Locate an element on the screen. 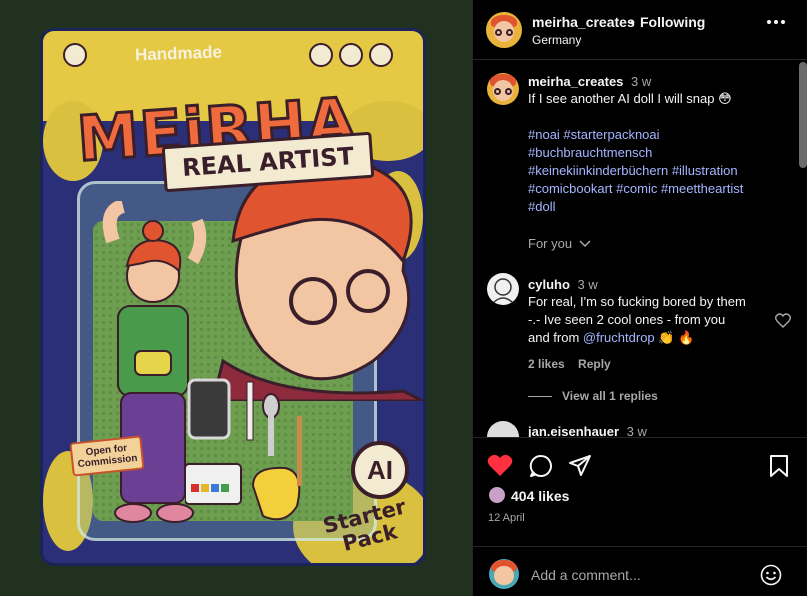 Image resolution: width=807 pixels, height=596 pixels. add-comment-row is located at coordinates (640, 571).